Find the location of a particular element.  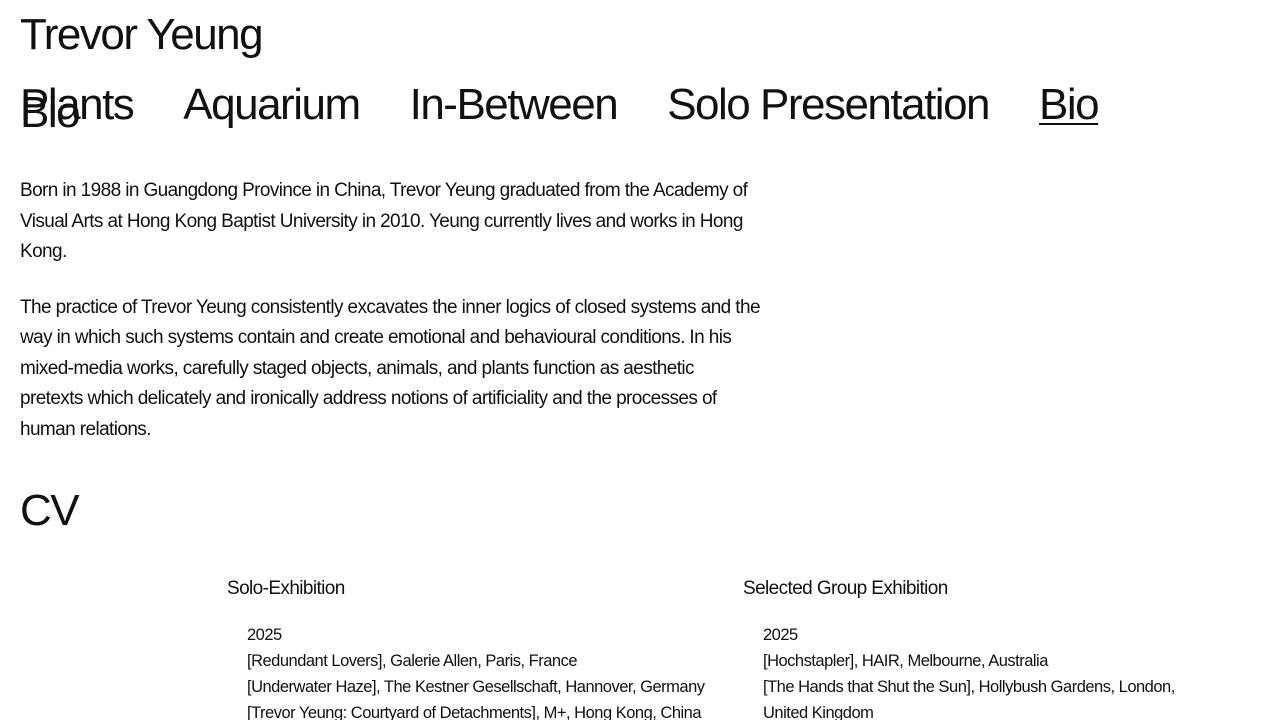

cv-group-title: Selected Group Exhibition is located at coordinates (845, 588).